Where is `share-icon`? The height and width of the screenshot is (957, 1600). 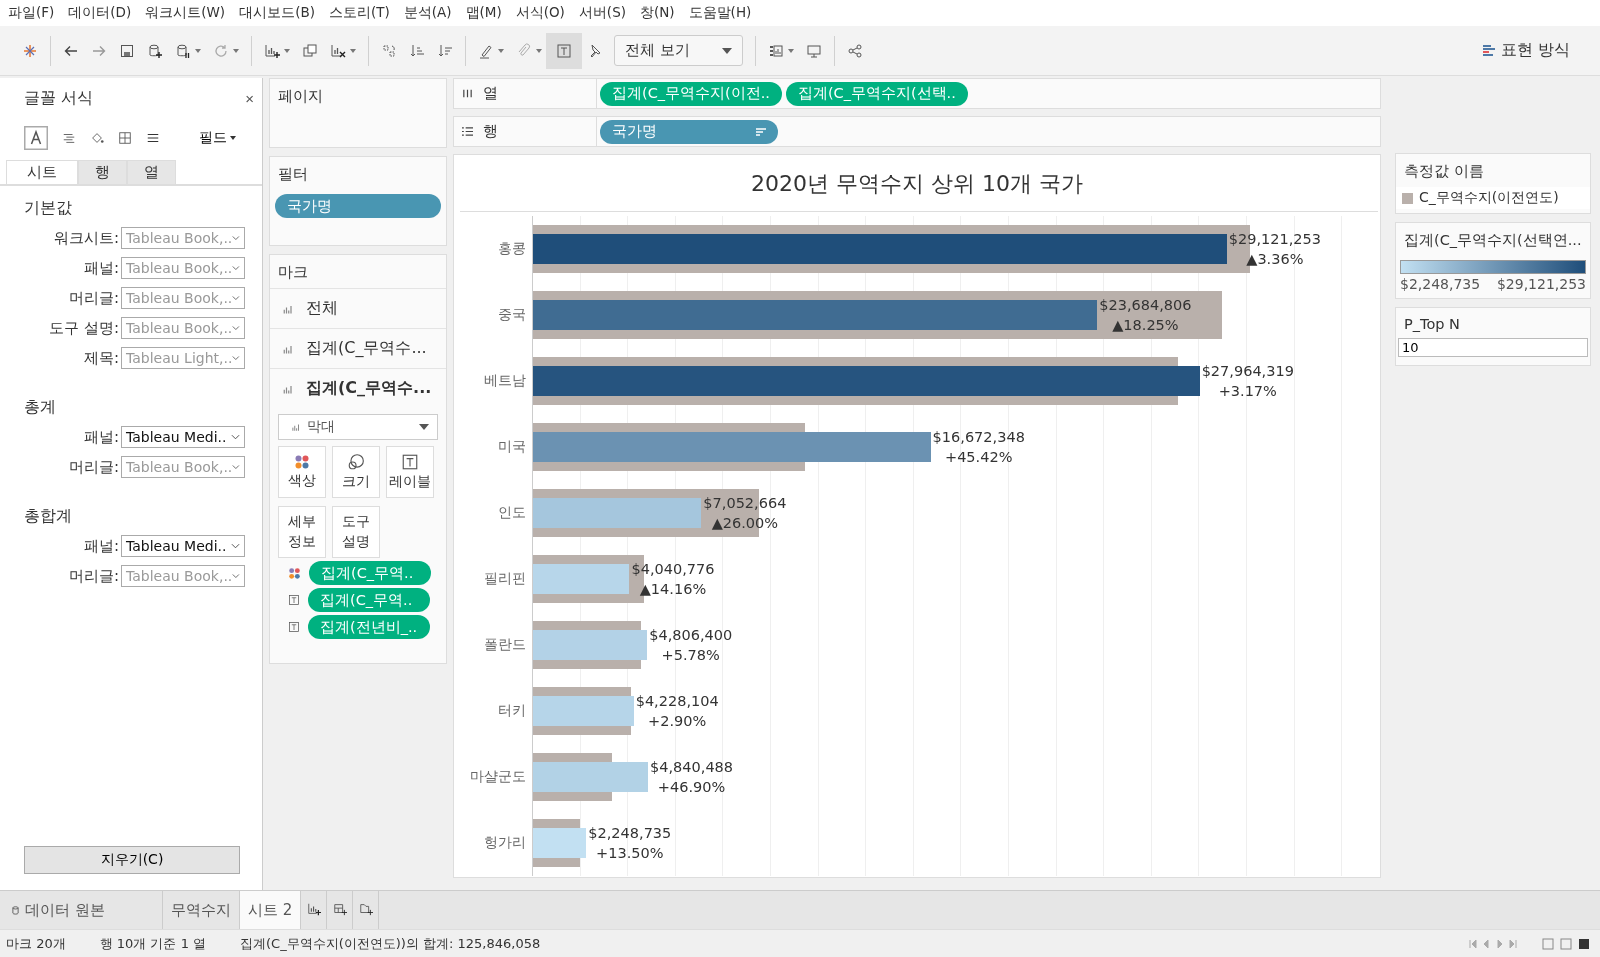
share-icon is located at coordinates (854, 50).